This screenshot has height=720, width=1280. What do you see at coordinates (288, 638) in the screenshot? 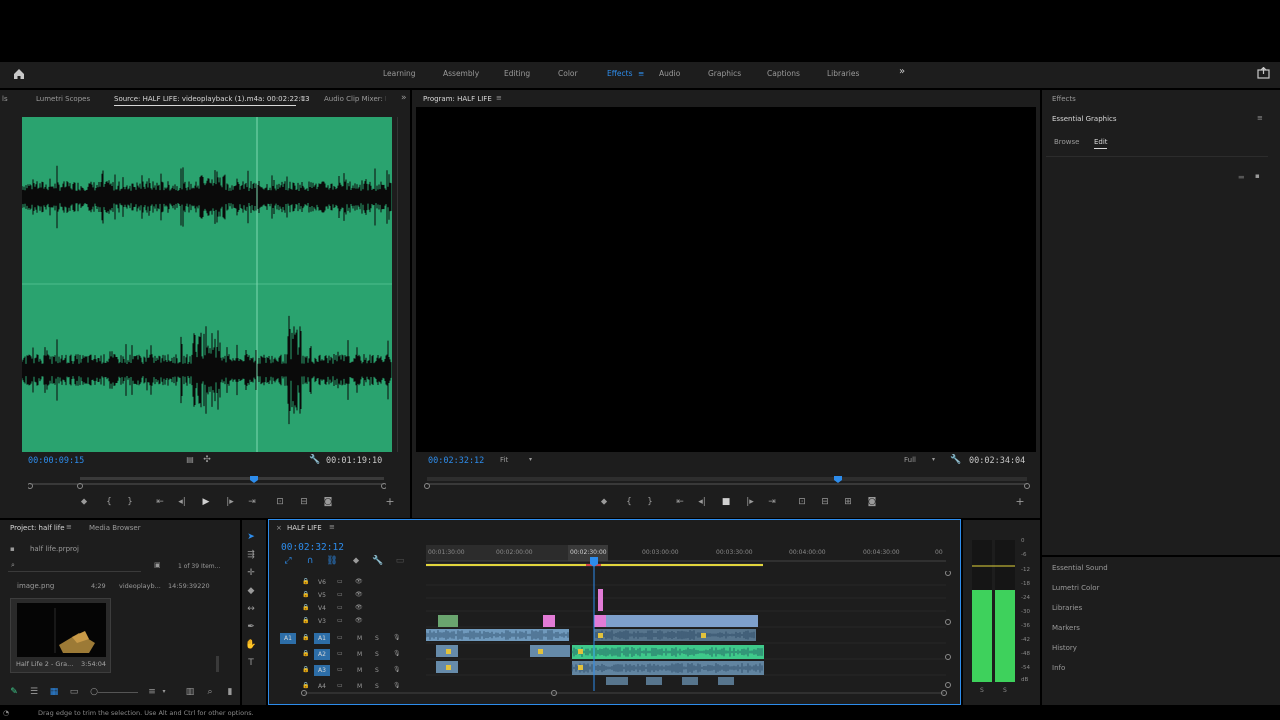
I see `source-patch-a1: A1` at bounding box center [288, 638].